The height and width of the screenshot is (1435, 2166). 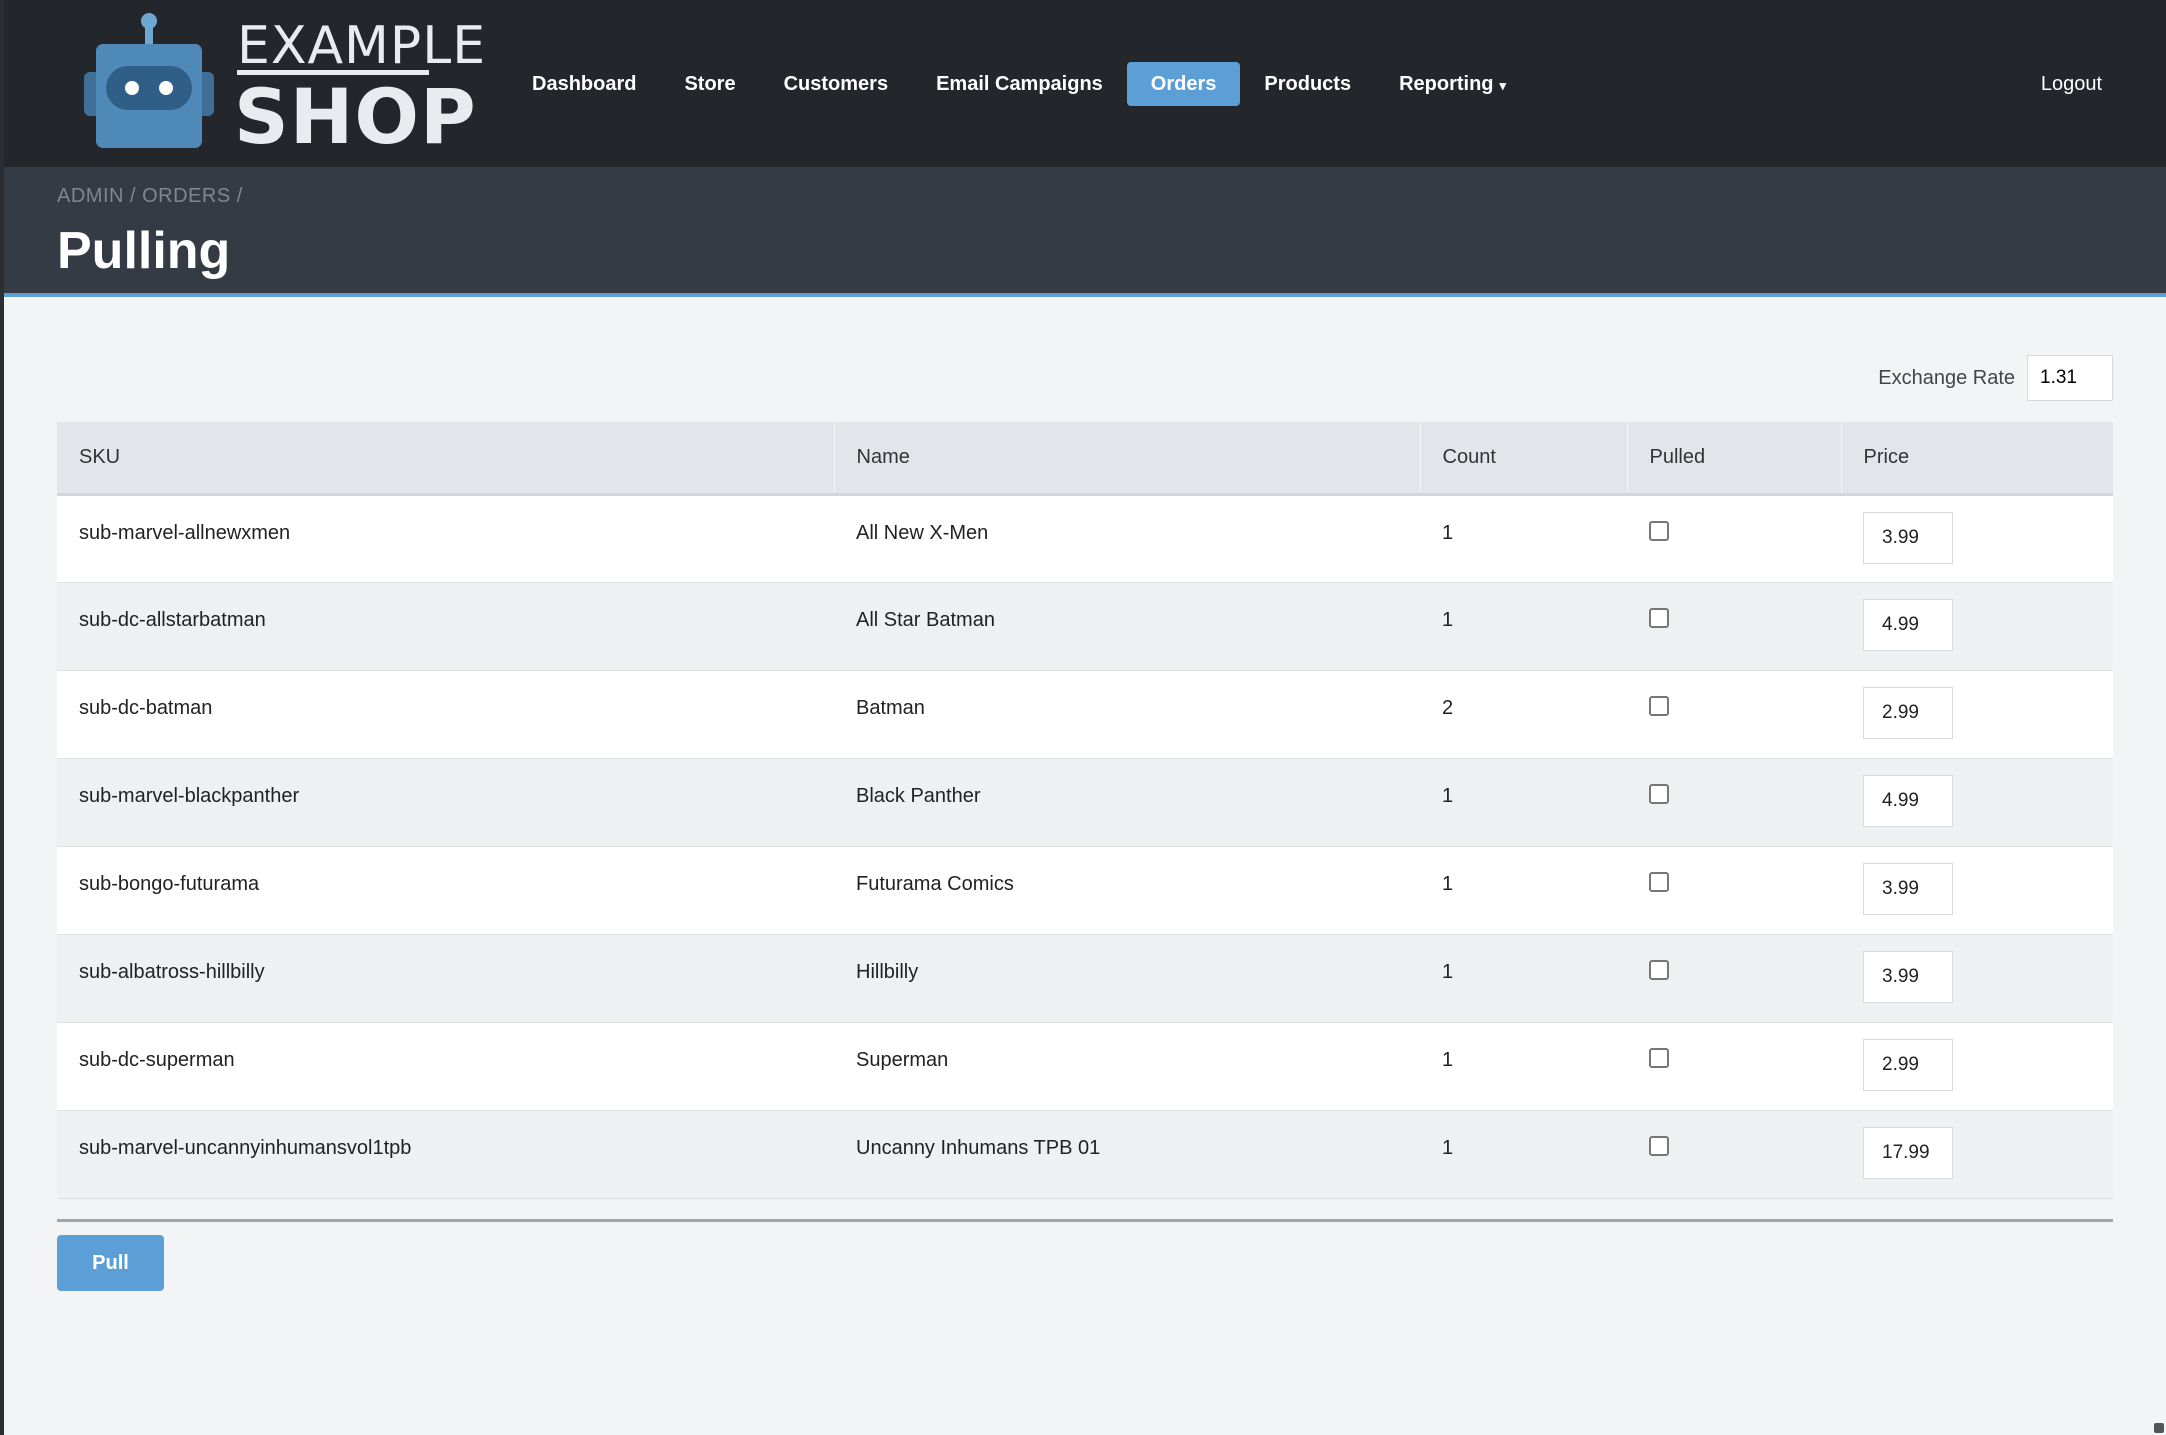 I want to click on name-cell: Black Panther, so click(x=1127, y=802).